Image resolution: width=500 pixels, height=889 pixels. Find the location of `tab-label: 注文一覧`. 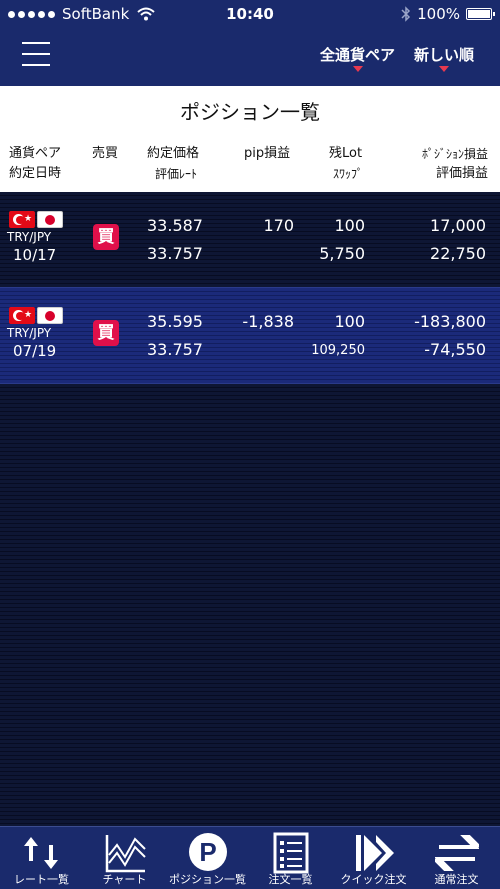

tab-label: 注文一覧 is located at coordinates (290, 879).